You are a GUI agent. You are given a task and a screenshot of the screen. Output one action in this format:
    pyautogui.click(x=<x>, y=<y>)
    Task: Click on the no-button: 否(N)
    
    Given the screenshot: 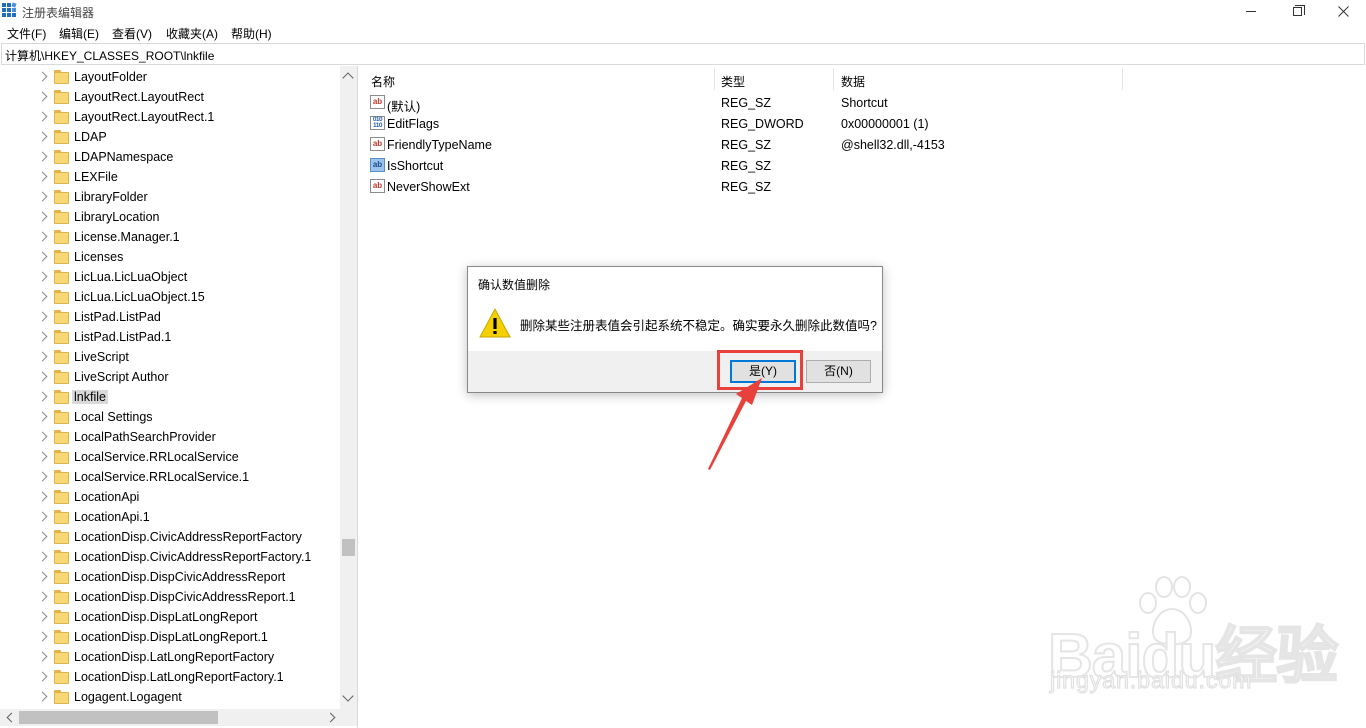 What is the action you would take?
    pyautogui.click(x=838, y=371)
    